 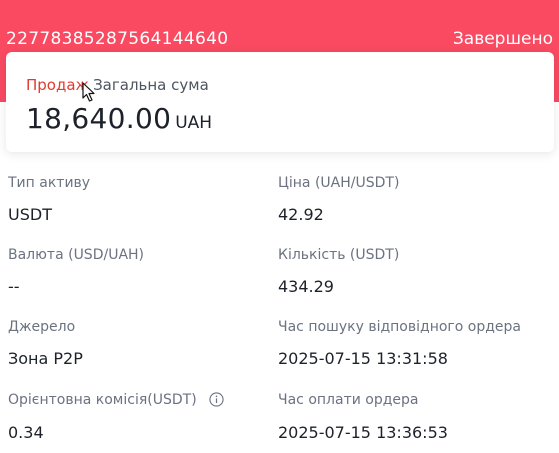 What do you see at coordinates (301, 214) in the screenshot?
I see `price-value: 42.92` at bounding box center [301, 214].